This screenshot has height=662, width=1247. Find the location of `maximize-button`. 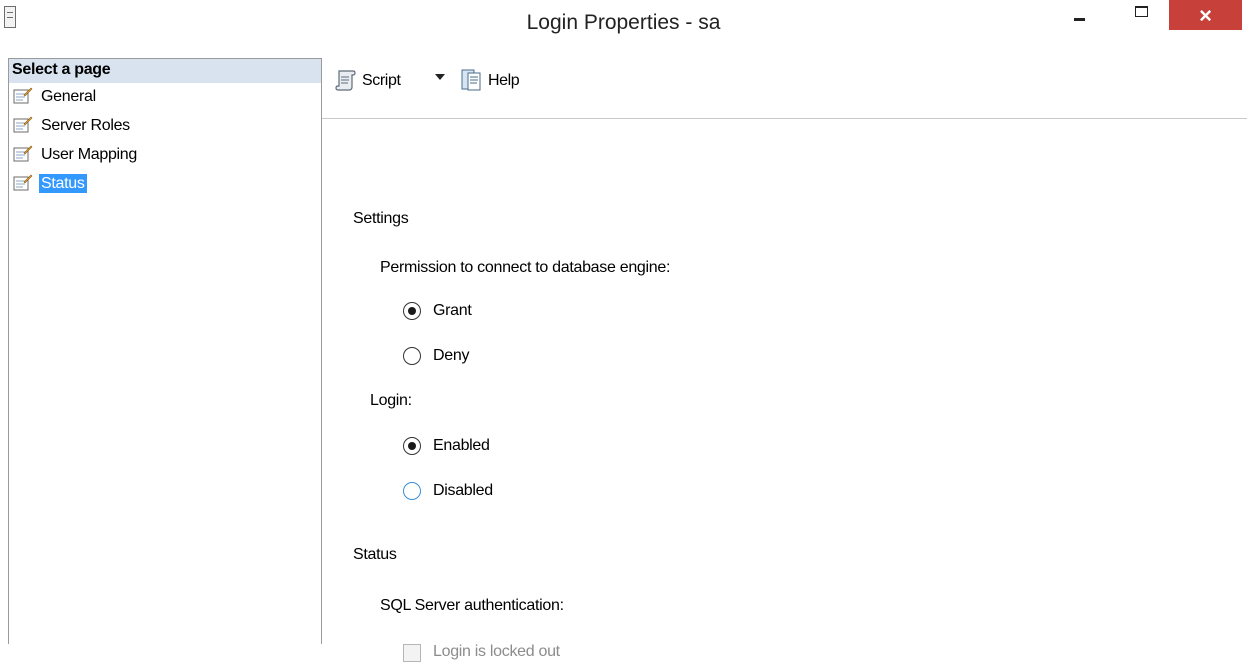

maximize-button is located at coordinates (1141, 16).